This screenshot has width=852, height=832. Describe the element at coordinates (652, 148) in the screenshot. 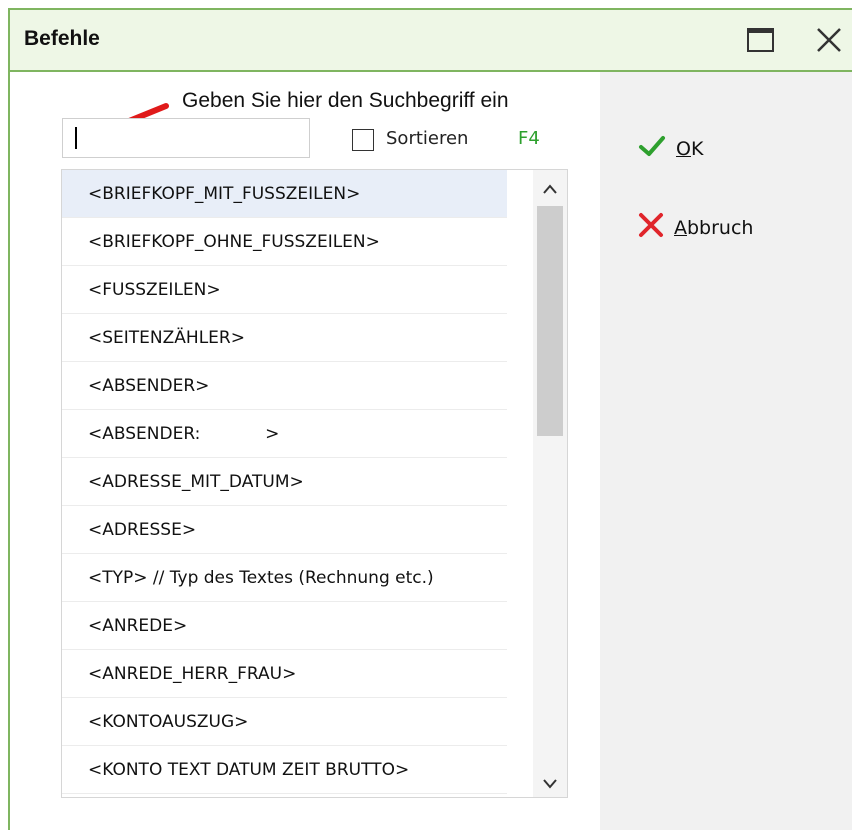

I see `check-icon` at that location.